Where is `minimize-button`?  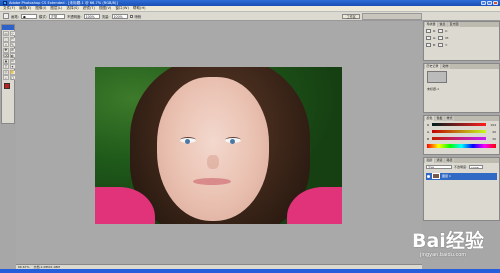
minimize-button is located at coordinates (483, 3).